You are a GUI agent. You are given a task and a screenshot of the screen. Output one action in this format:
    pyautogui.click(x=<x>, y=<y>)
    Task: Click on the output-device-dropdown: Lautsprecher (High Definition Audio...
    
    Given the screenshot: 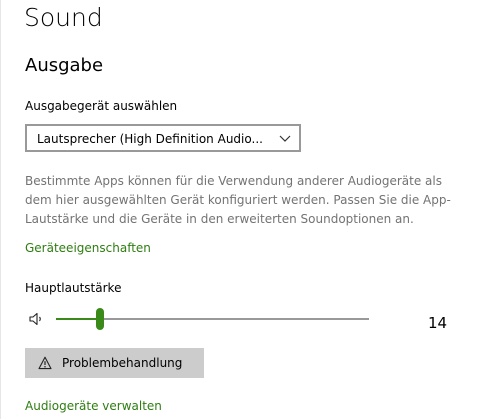 What is the action you would take?
    pyautogui.click(x=163, y=138)
    